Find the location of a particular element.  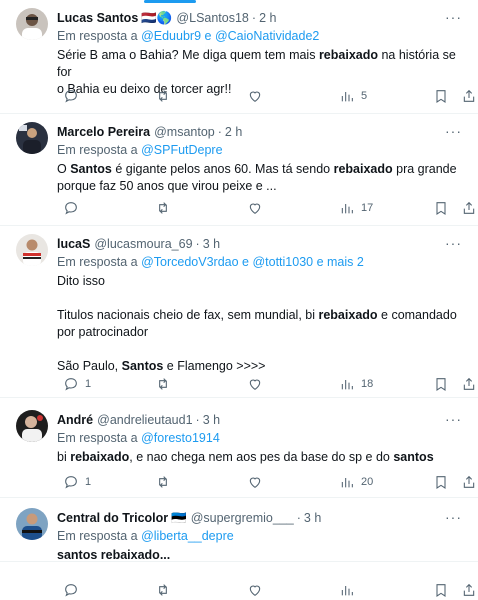

views-count: 5 is located at coordinates (364, 96).